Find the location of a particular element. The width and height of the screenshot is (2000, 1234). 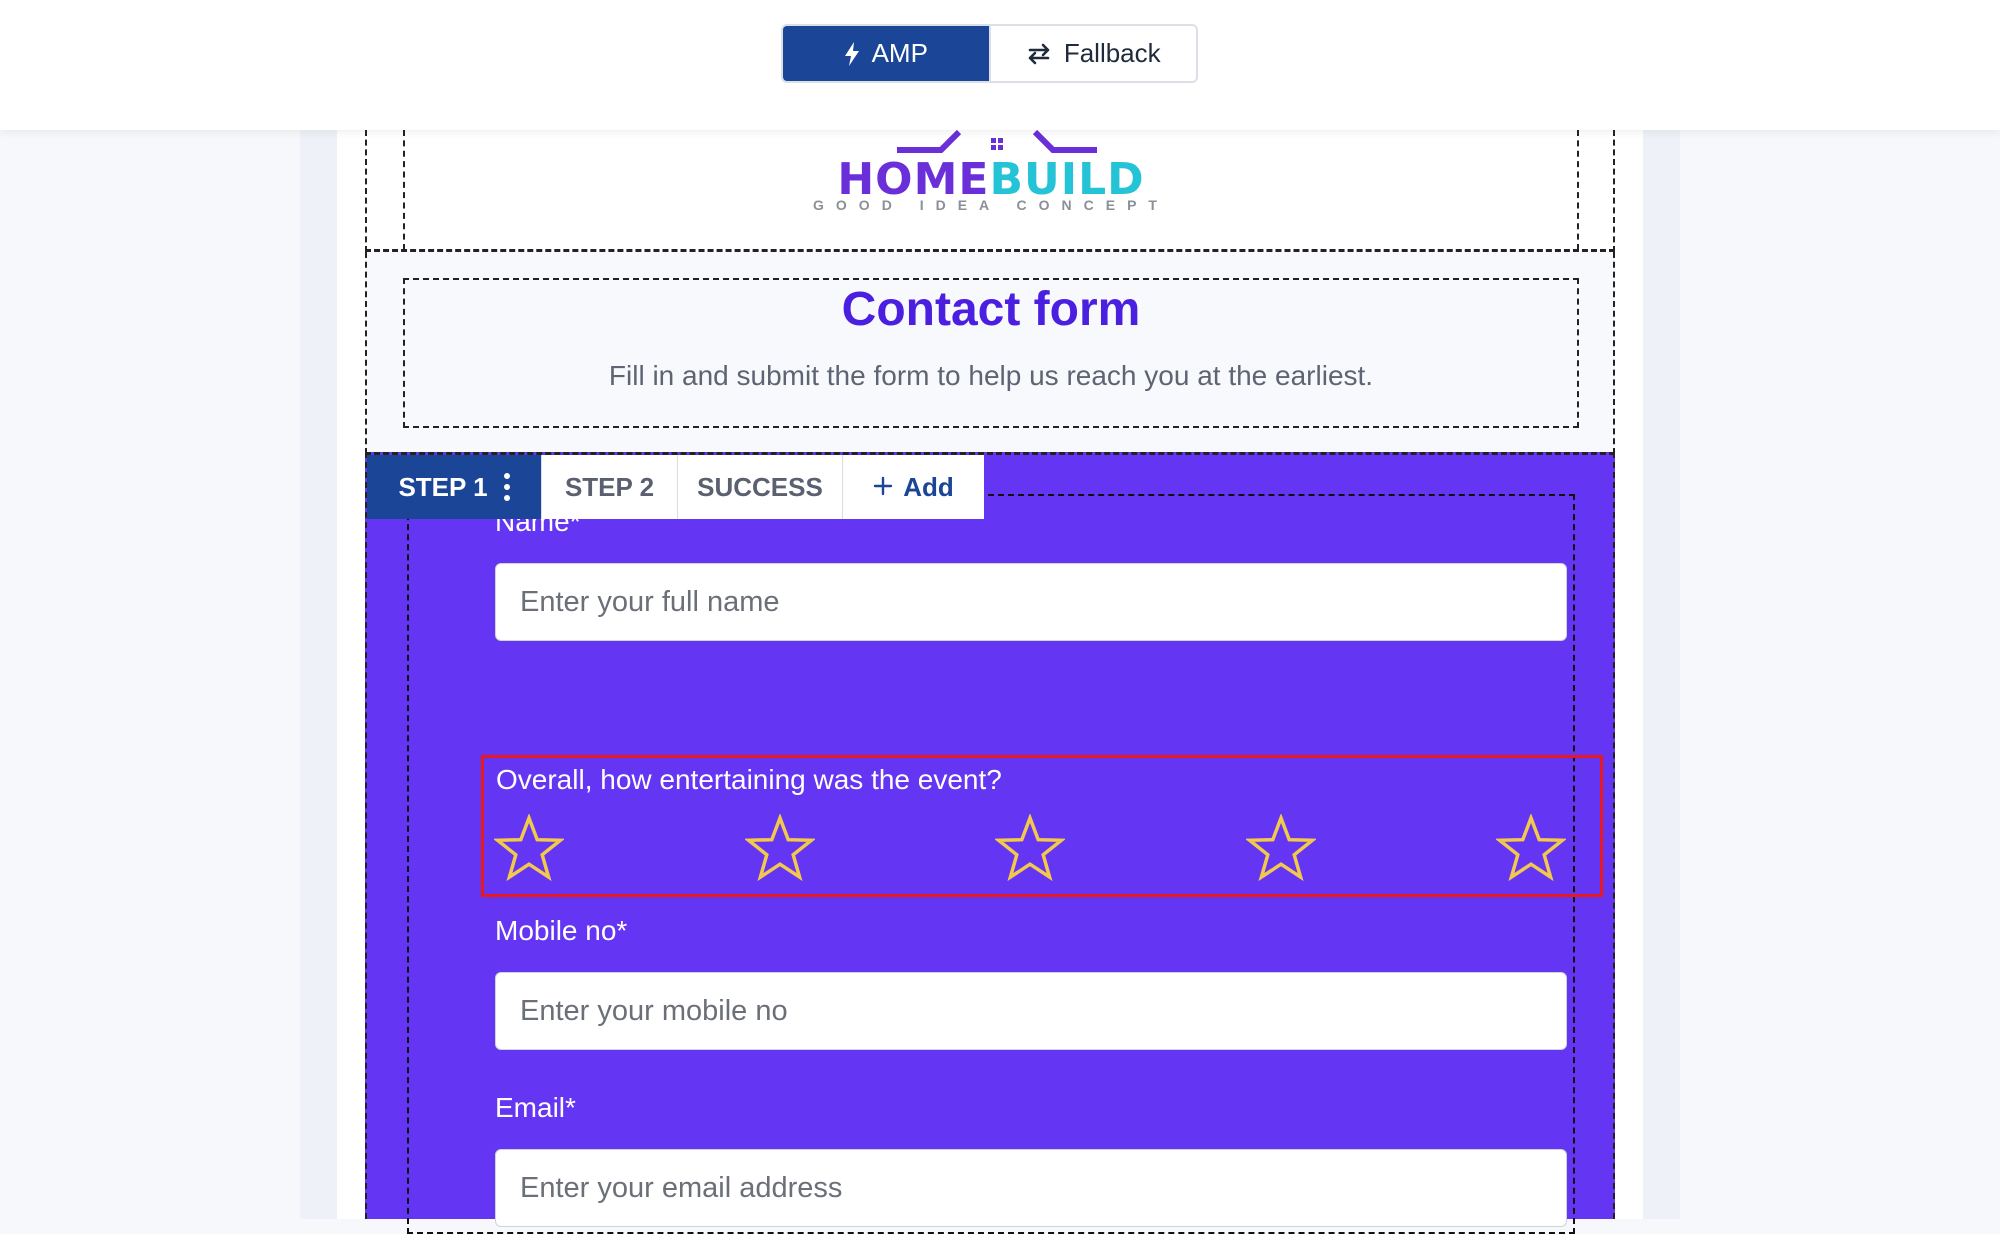

house-roof-icon is located at coordinates (997, 141).